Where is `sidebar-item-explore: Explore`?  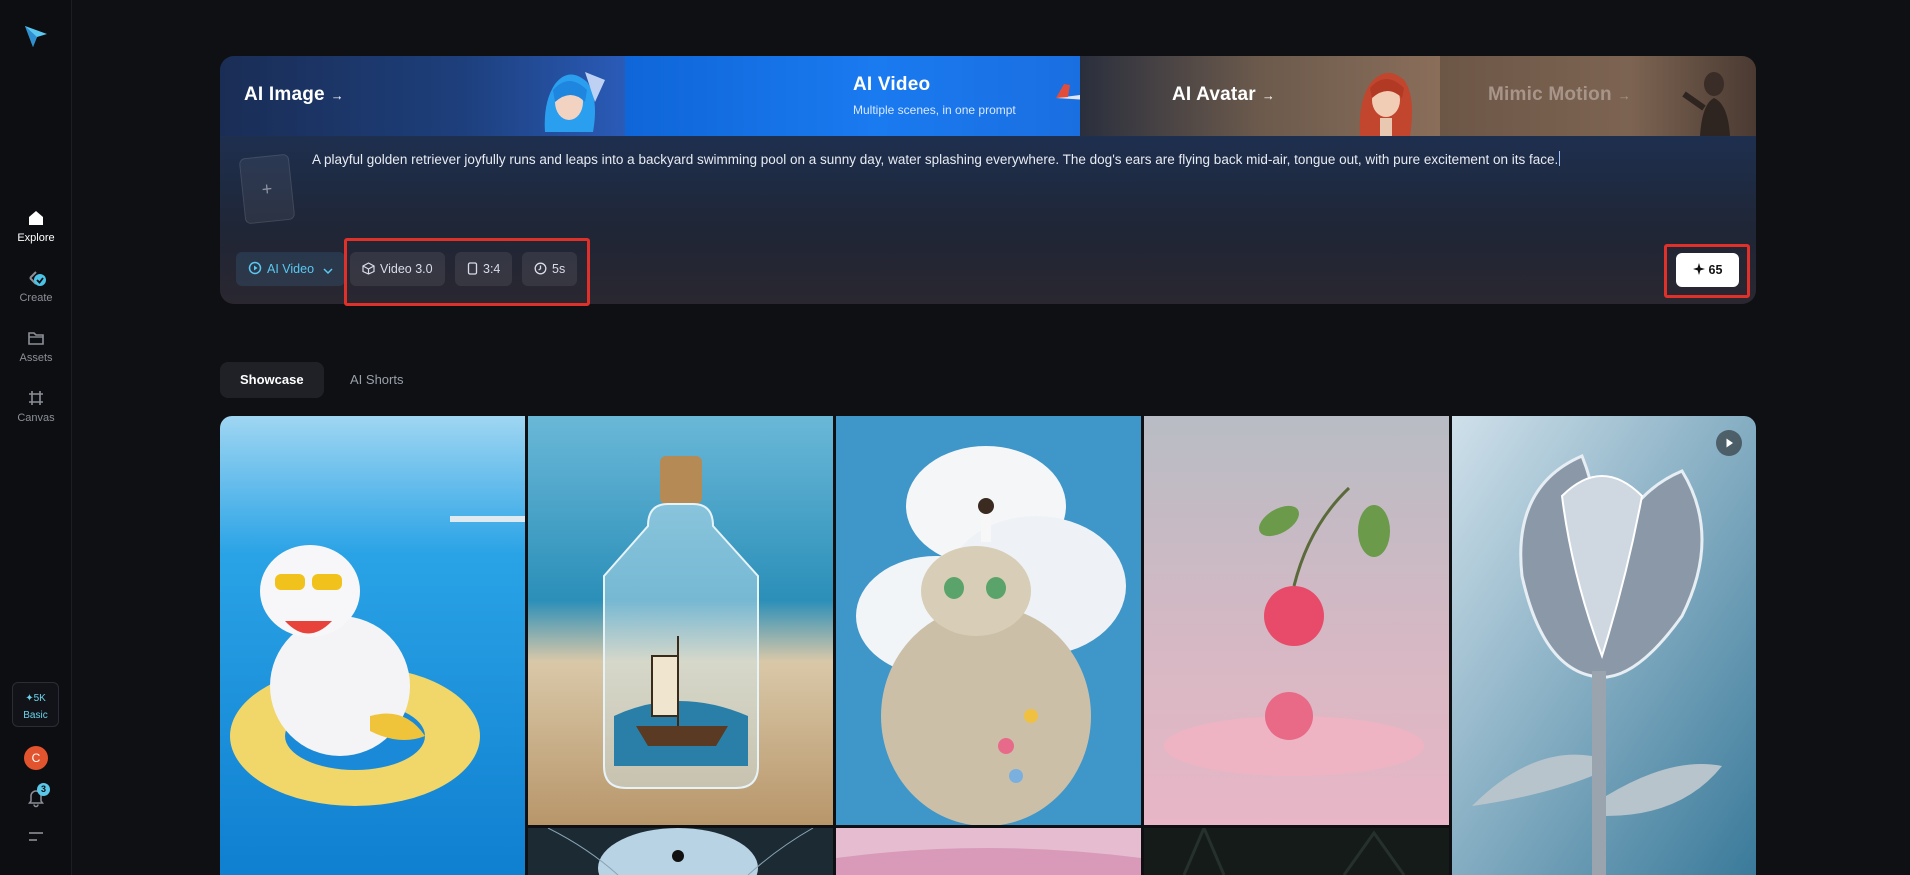
sidebar-item-explore: Explore is located at coordinates (36, 226).